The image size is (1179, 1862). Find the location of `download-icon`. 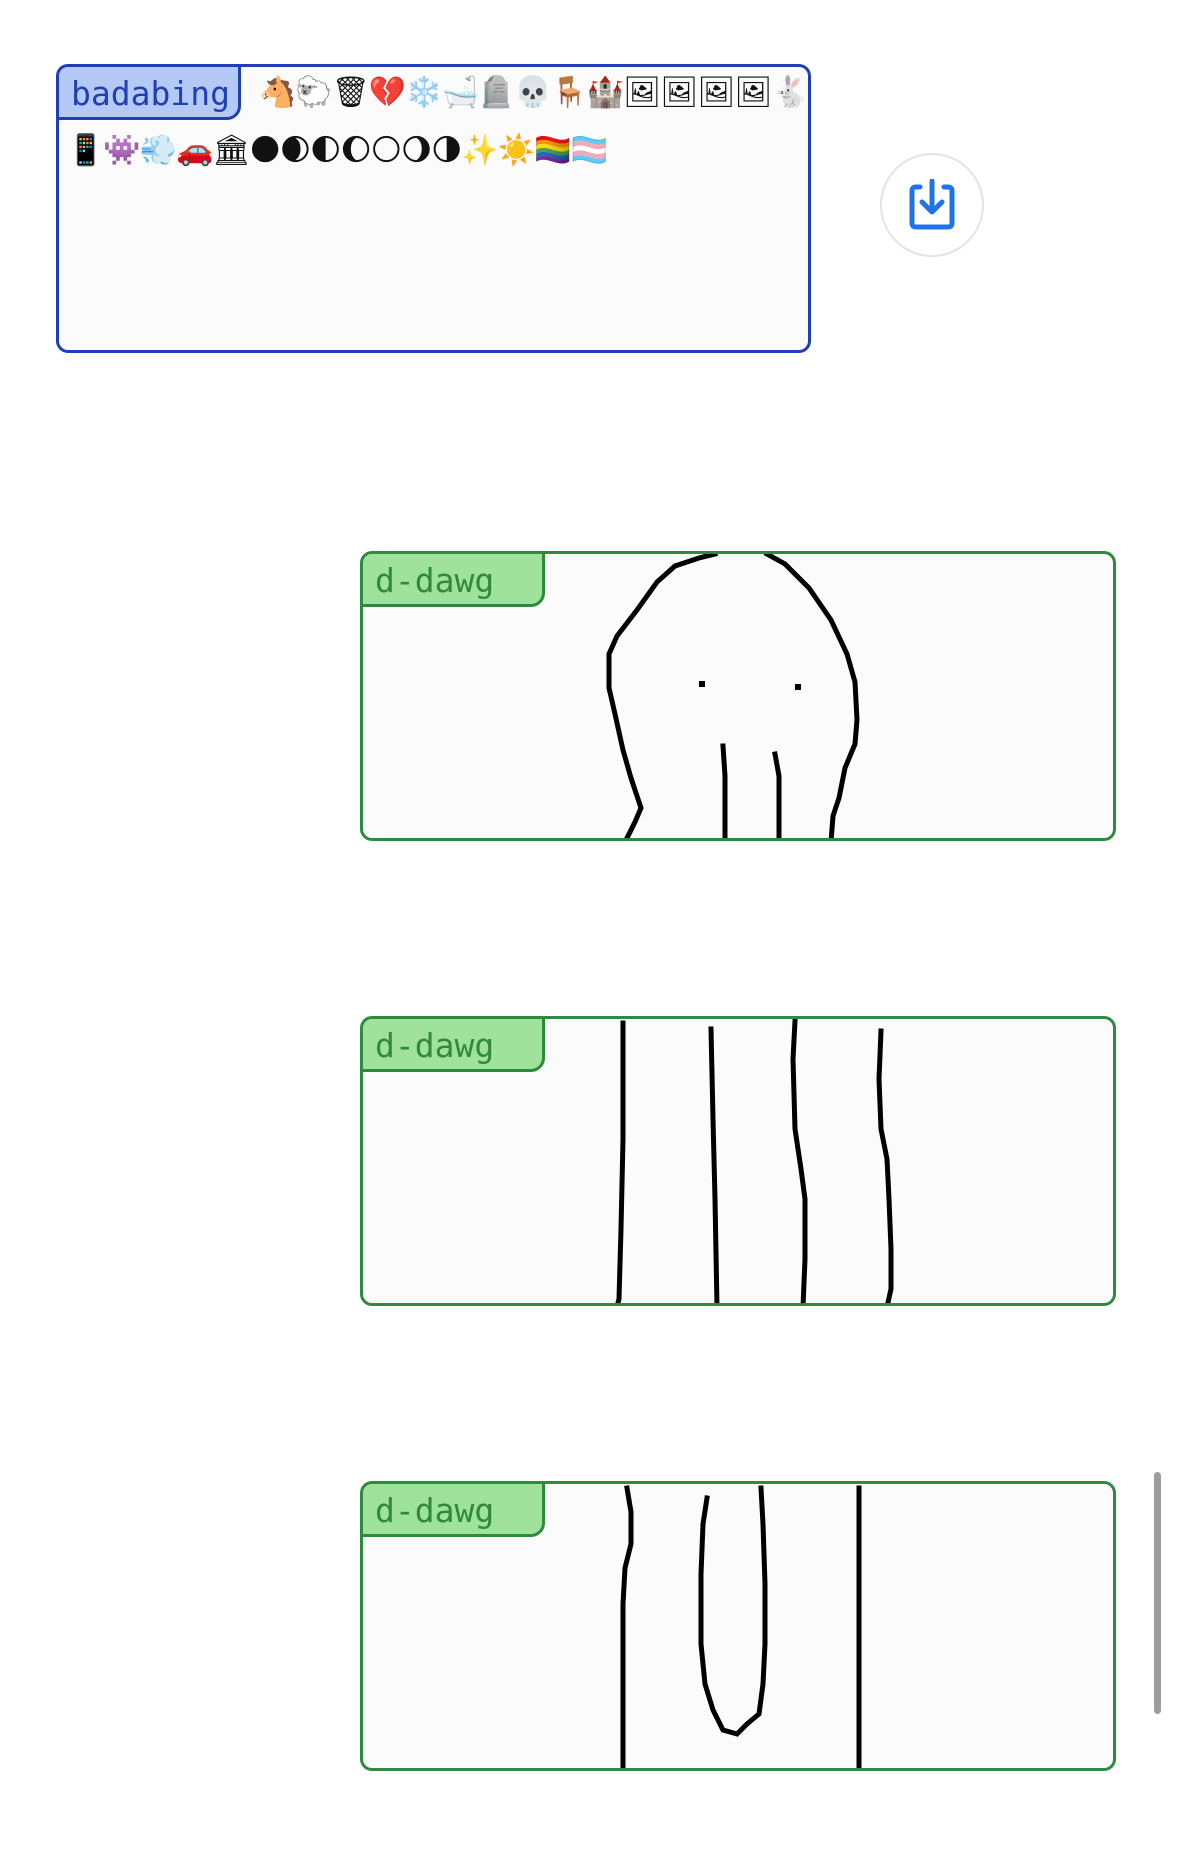

download-icon is located at coordinates (932, 204).